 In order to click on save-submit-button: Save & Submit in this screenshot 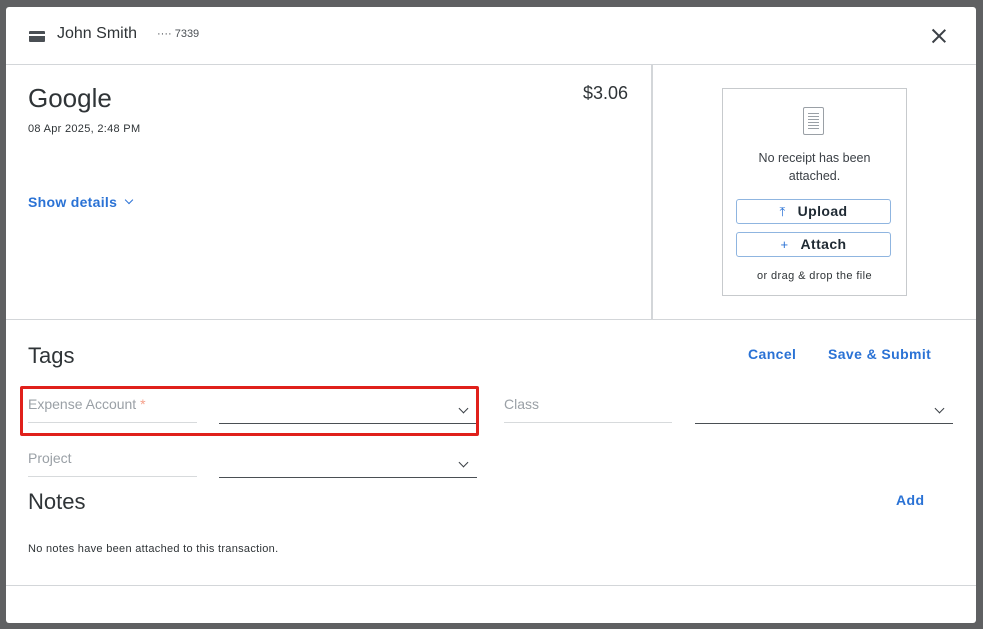, I will do `click(879, 354)`.